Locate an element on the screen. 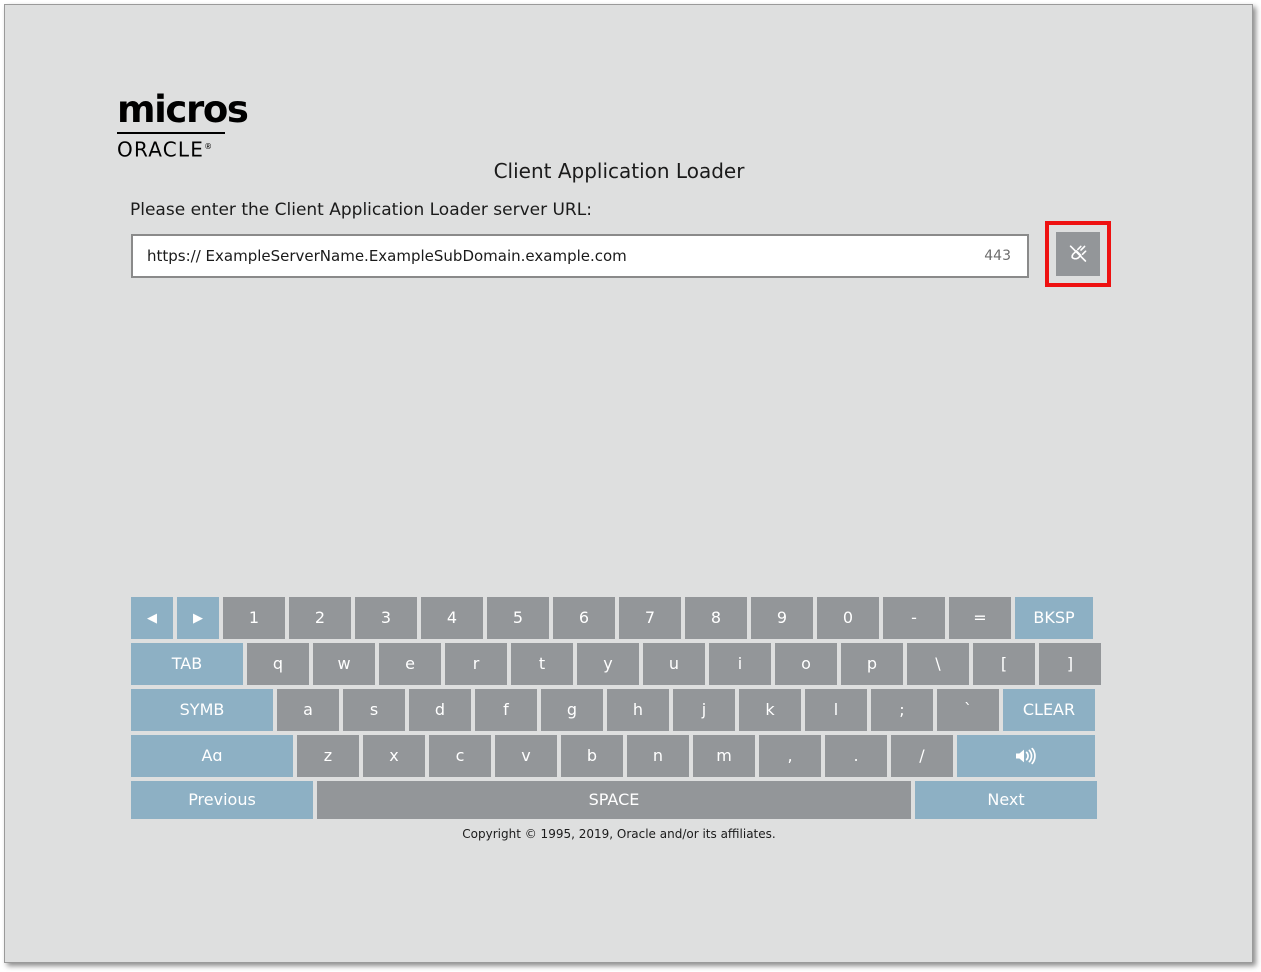  row-qwerty: TAB q w e r t y u i o p \[] is located at coordinates (616, 664).